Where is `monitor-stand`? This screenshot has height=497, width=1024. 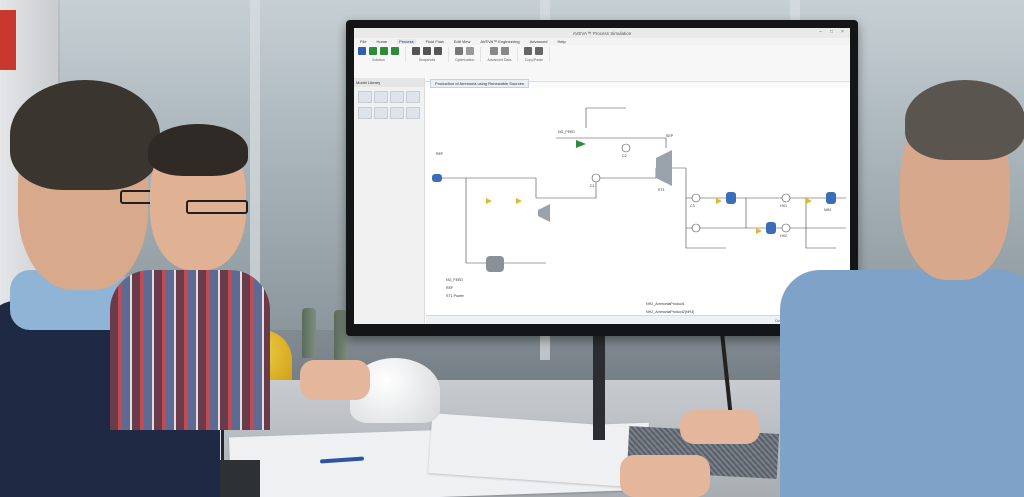 monitor-stand is located at coordinates (599, 385).